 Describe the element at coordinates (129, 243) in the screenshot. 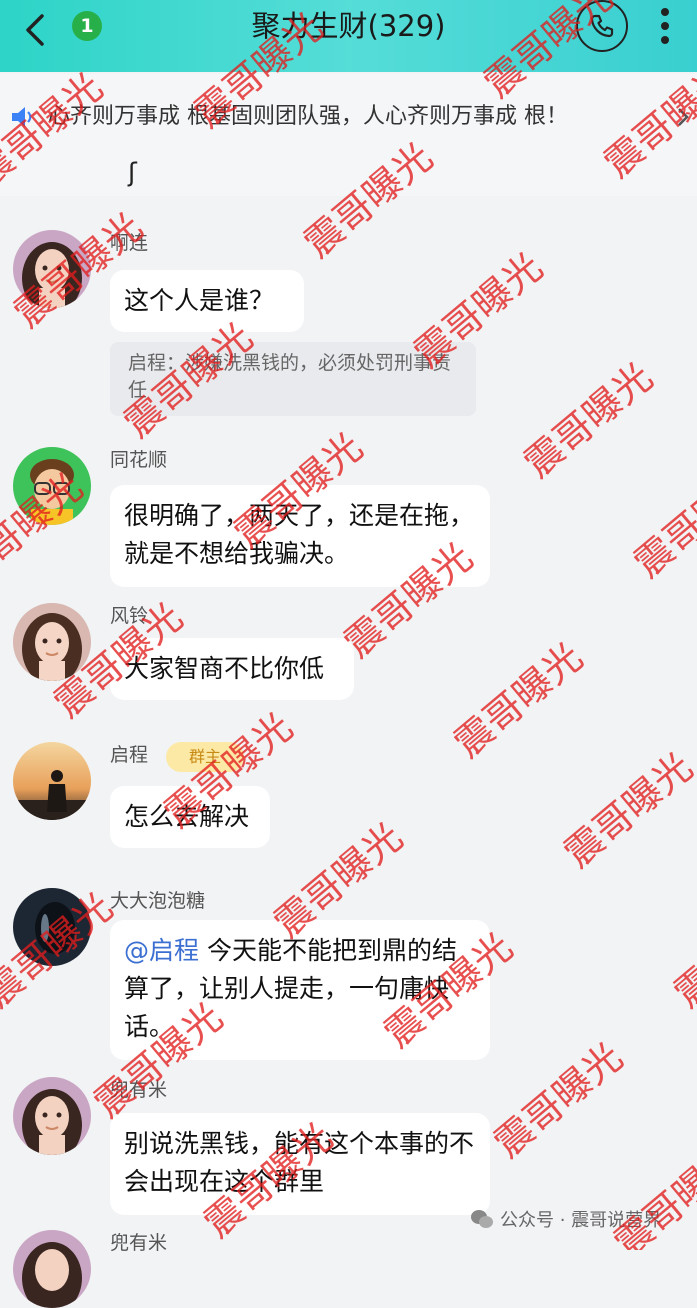

I see `sender-name: 啊连` at that location.